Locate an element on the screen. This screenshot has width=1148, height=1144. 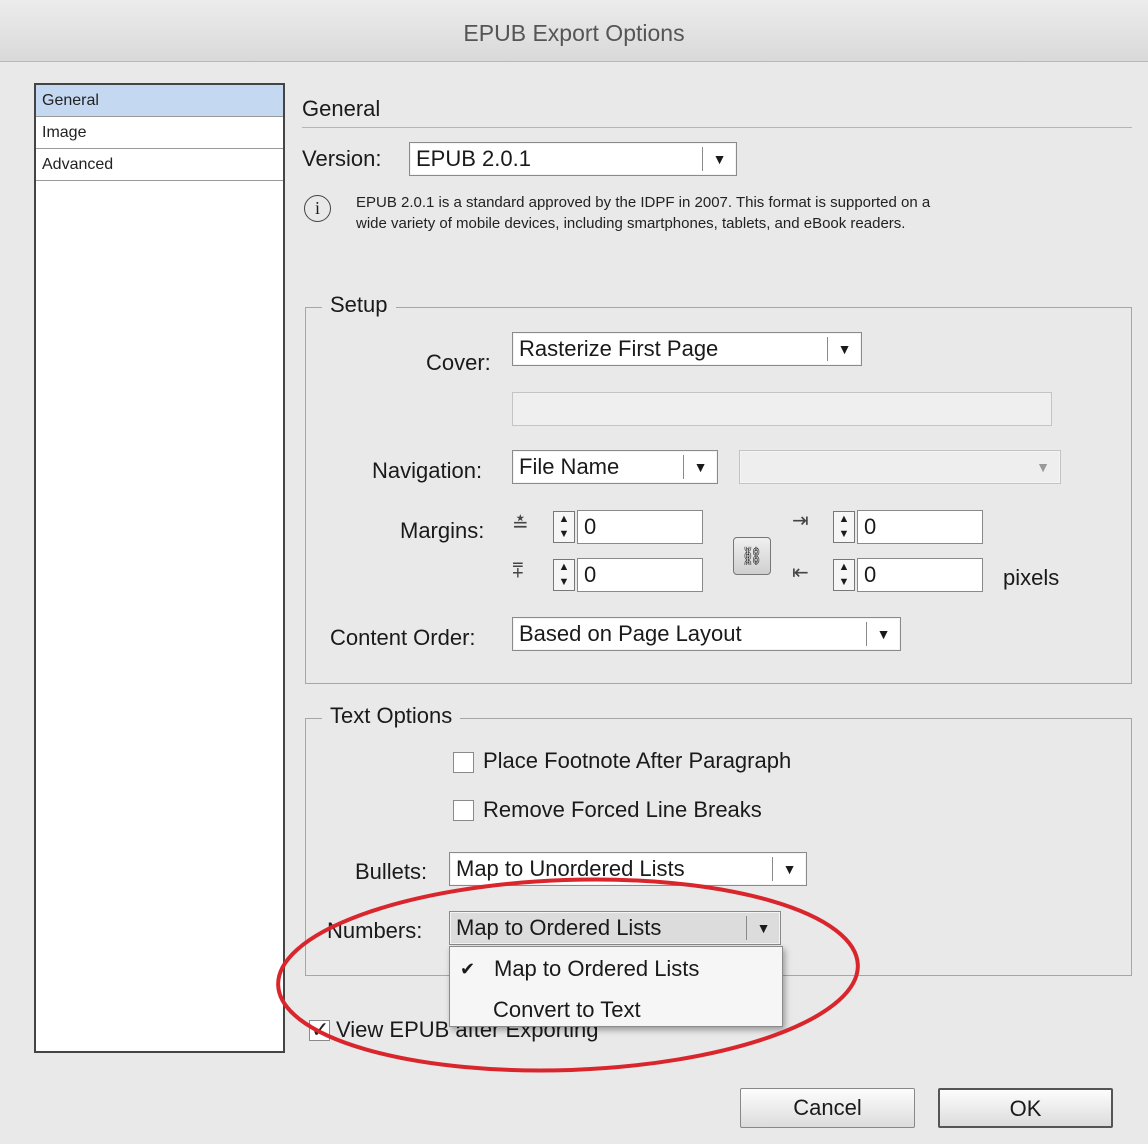
margin-top-field: 0 is located at coordinates (640, 527).